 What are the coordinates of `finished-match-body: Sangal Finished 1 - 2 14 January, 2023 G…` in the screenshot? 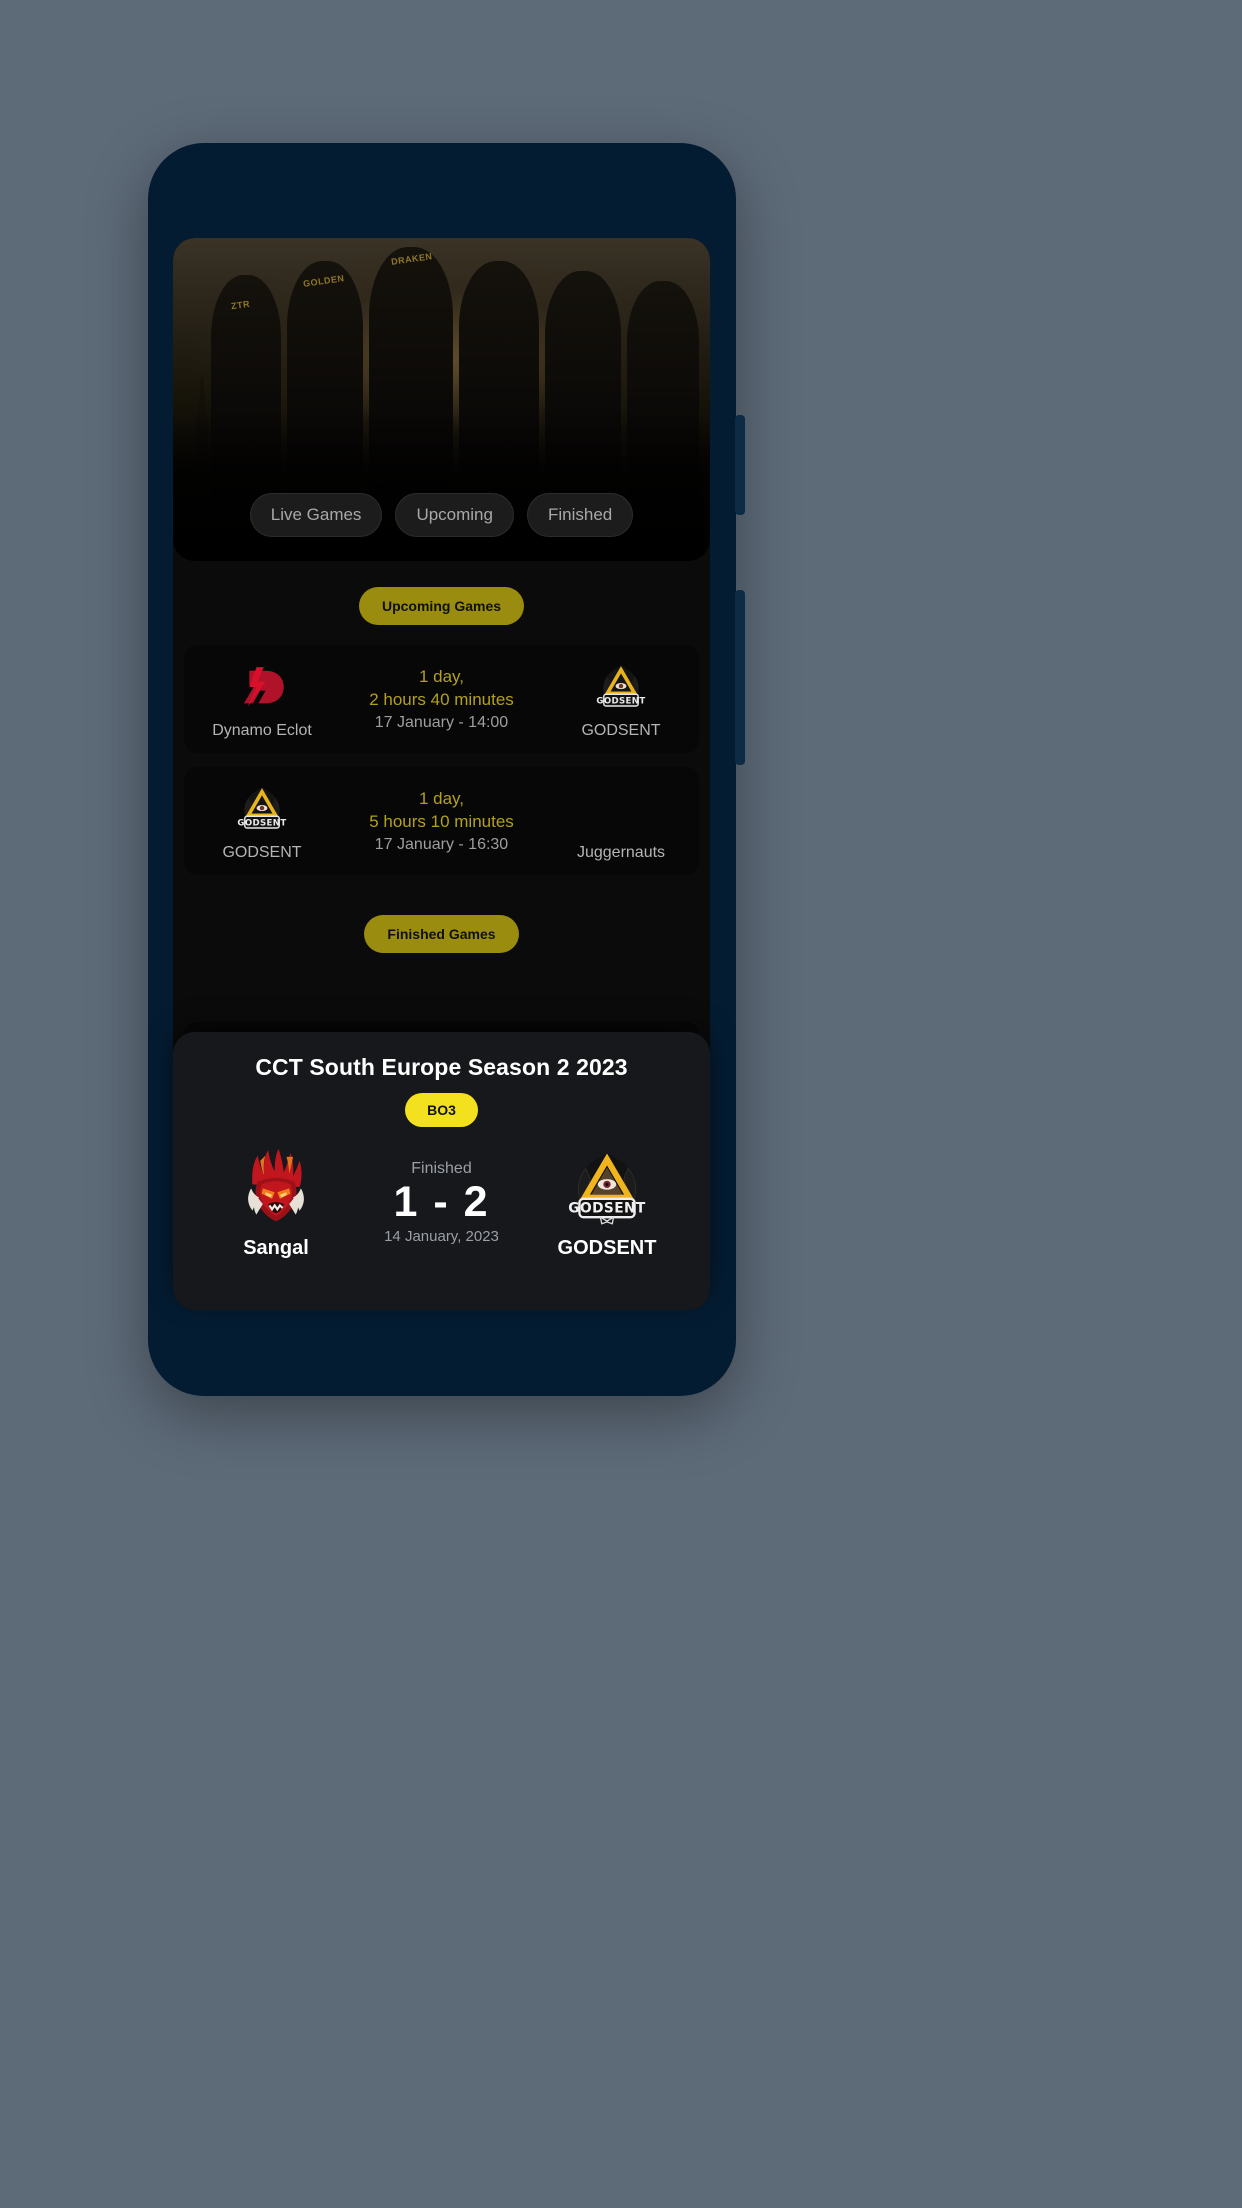 It's located at (441, 1202).